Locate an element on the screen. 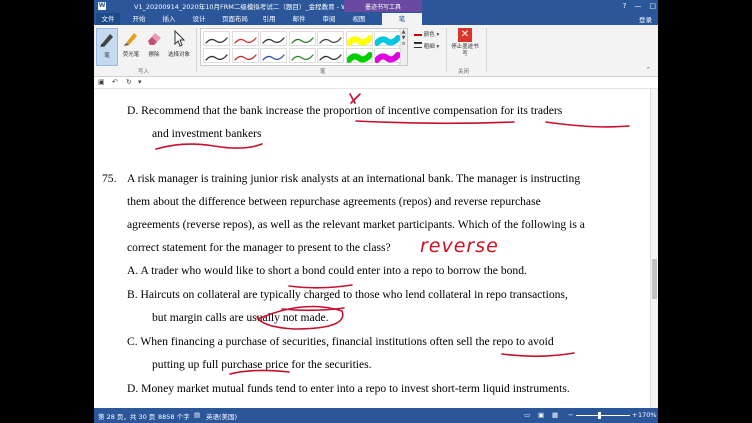 The height and width of the screenshot is (423, 752). thickness-button: 粗细 ▾ is located at coordinates (426, 46).